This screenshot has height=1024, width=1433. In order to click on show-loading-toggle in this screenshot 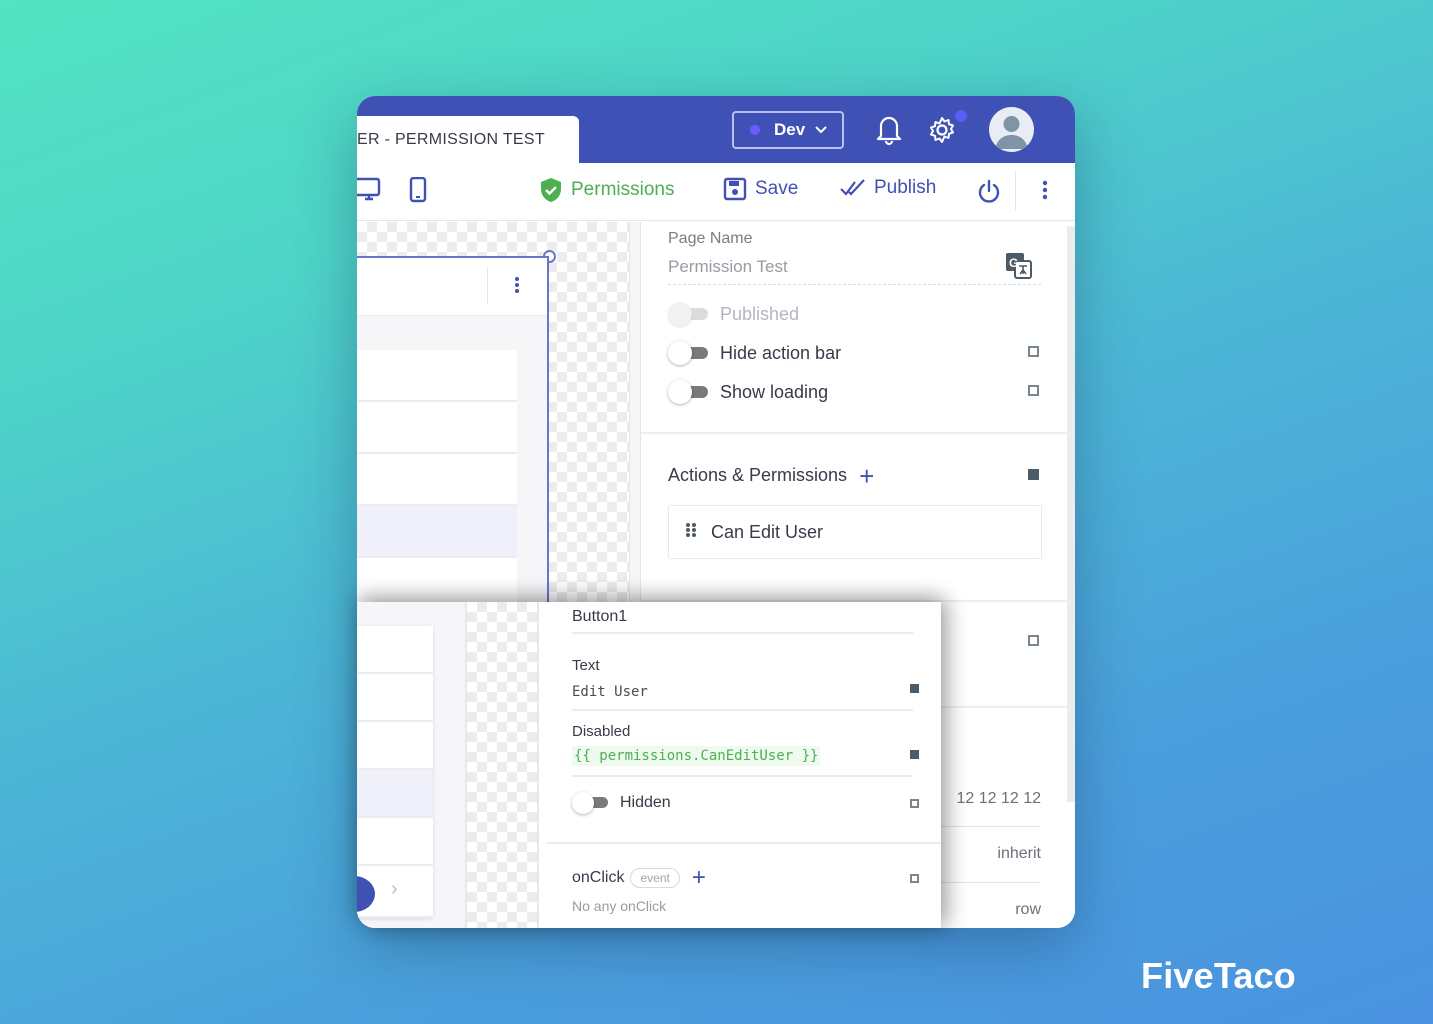, I will do `click(689, 392)`.